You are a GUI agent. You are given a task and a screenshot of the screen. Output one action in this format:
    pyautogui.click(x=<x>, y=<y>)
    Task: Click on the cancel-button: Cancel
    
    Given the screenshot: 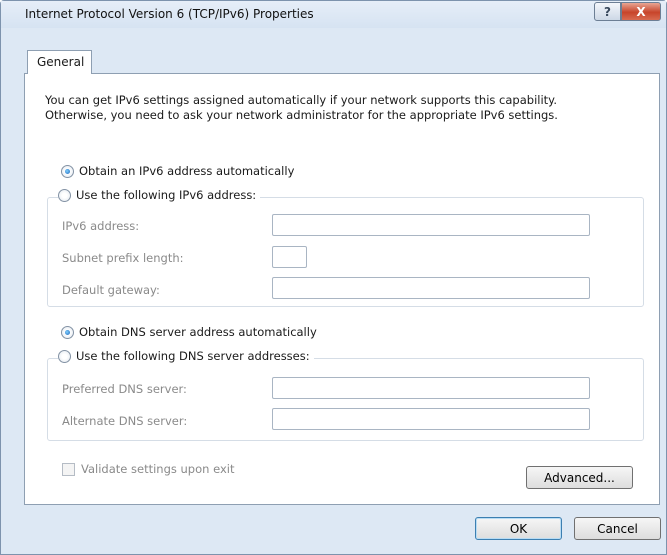 What is the action you would take?
    pyautogui.click(x=617, y=528)
    